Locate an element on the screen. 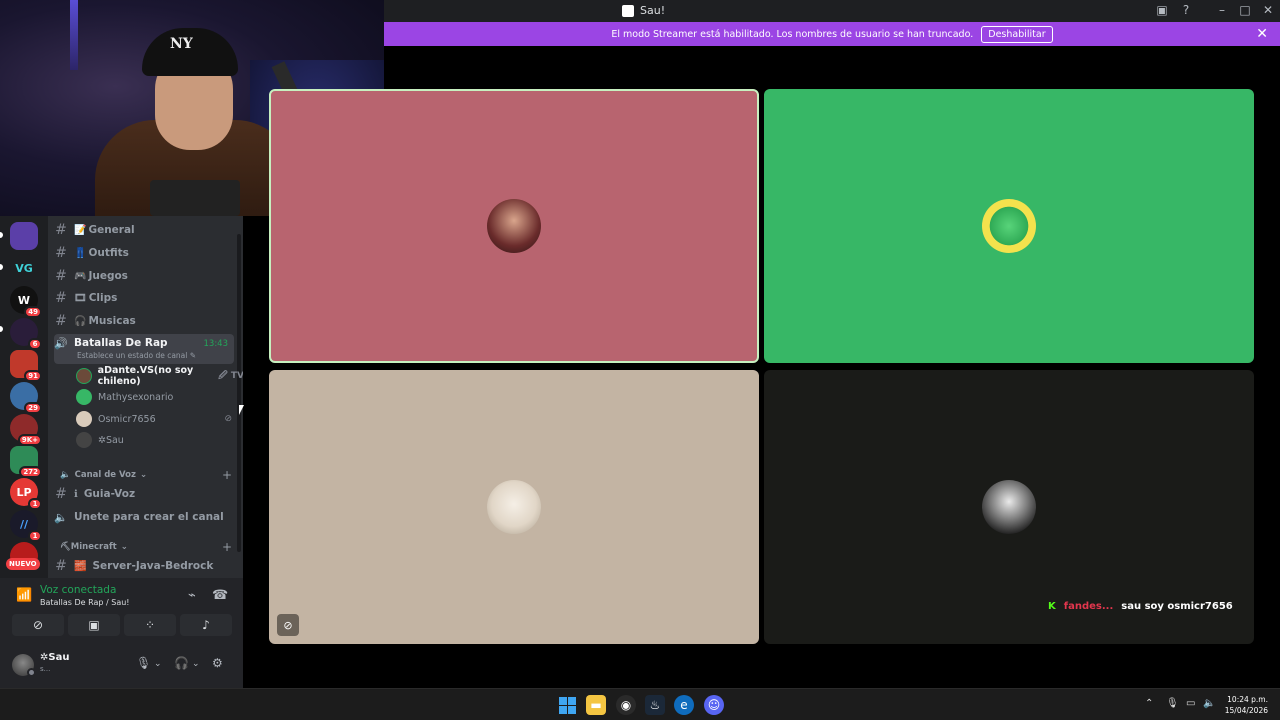 The height and width of the screenshot is (720, 1280). banner-close-icon: ✕ is located at coordinates (1262, 34).